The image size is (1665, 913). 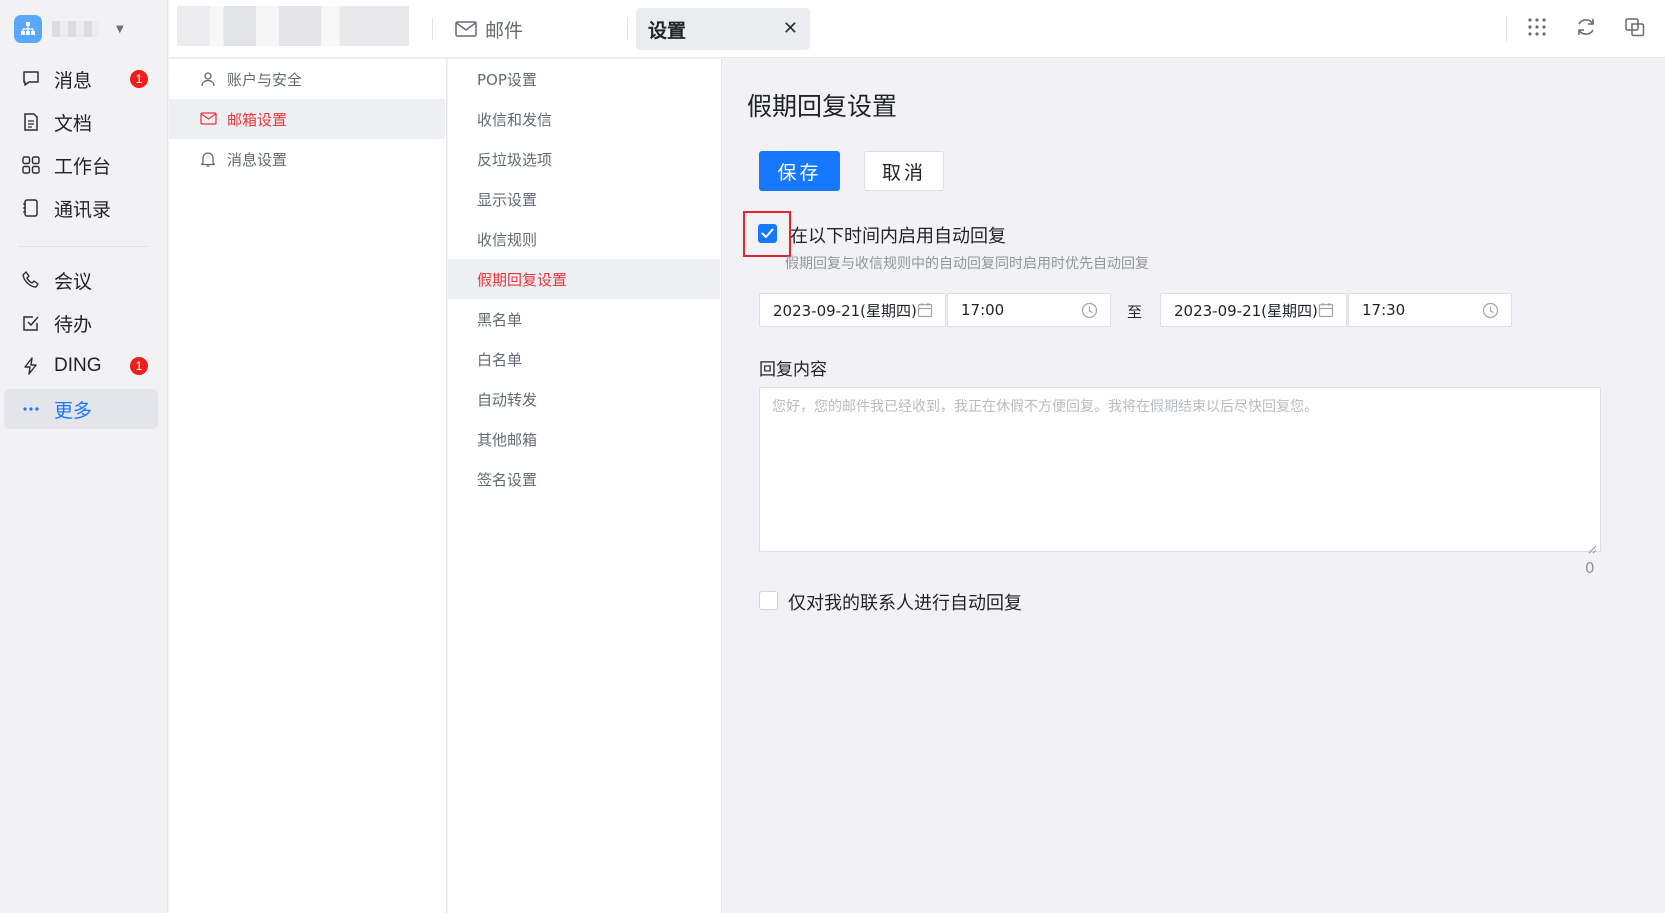 What do you see at coordinates (73, 410) in the screenshot?
I see `rail-item-label: 更多` at bounding box center [73, 410].